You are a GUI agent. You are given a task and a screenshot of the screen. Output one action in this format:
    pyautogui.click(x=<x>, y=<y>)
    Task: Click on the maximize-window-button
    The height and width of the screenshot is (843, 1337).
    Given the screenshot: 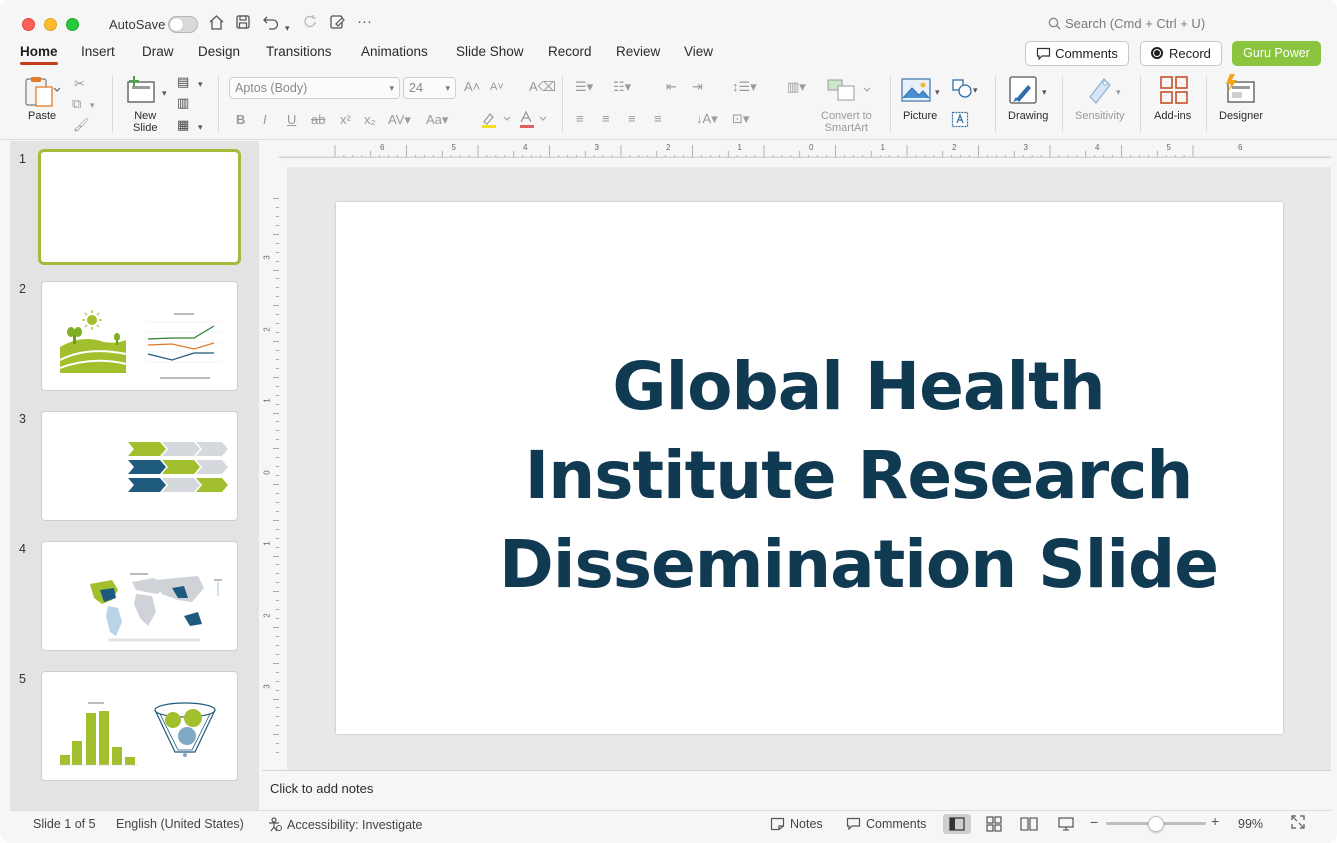 What is the action you would take?
    pyautogui.click(x=72, y=24)
    